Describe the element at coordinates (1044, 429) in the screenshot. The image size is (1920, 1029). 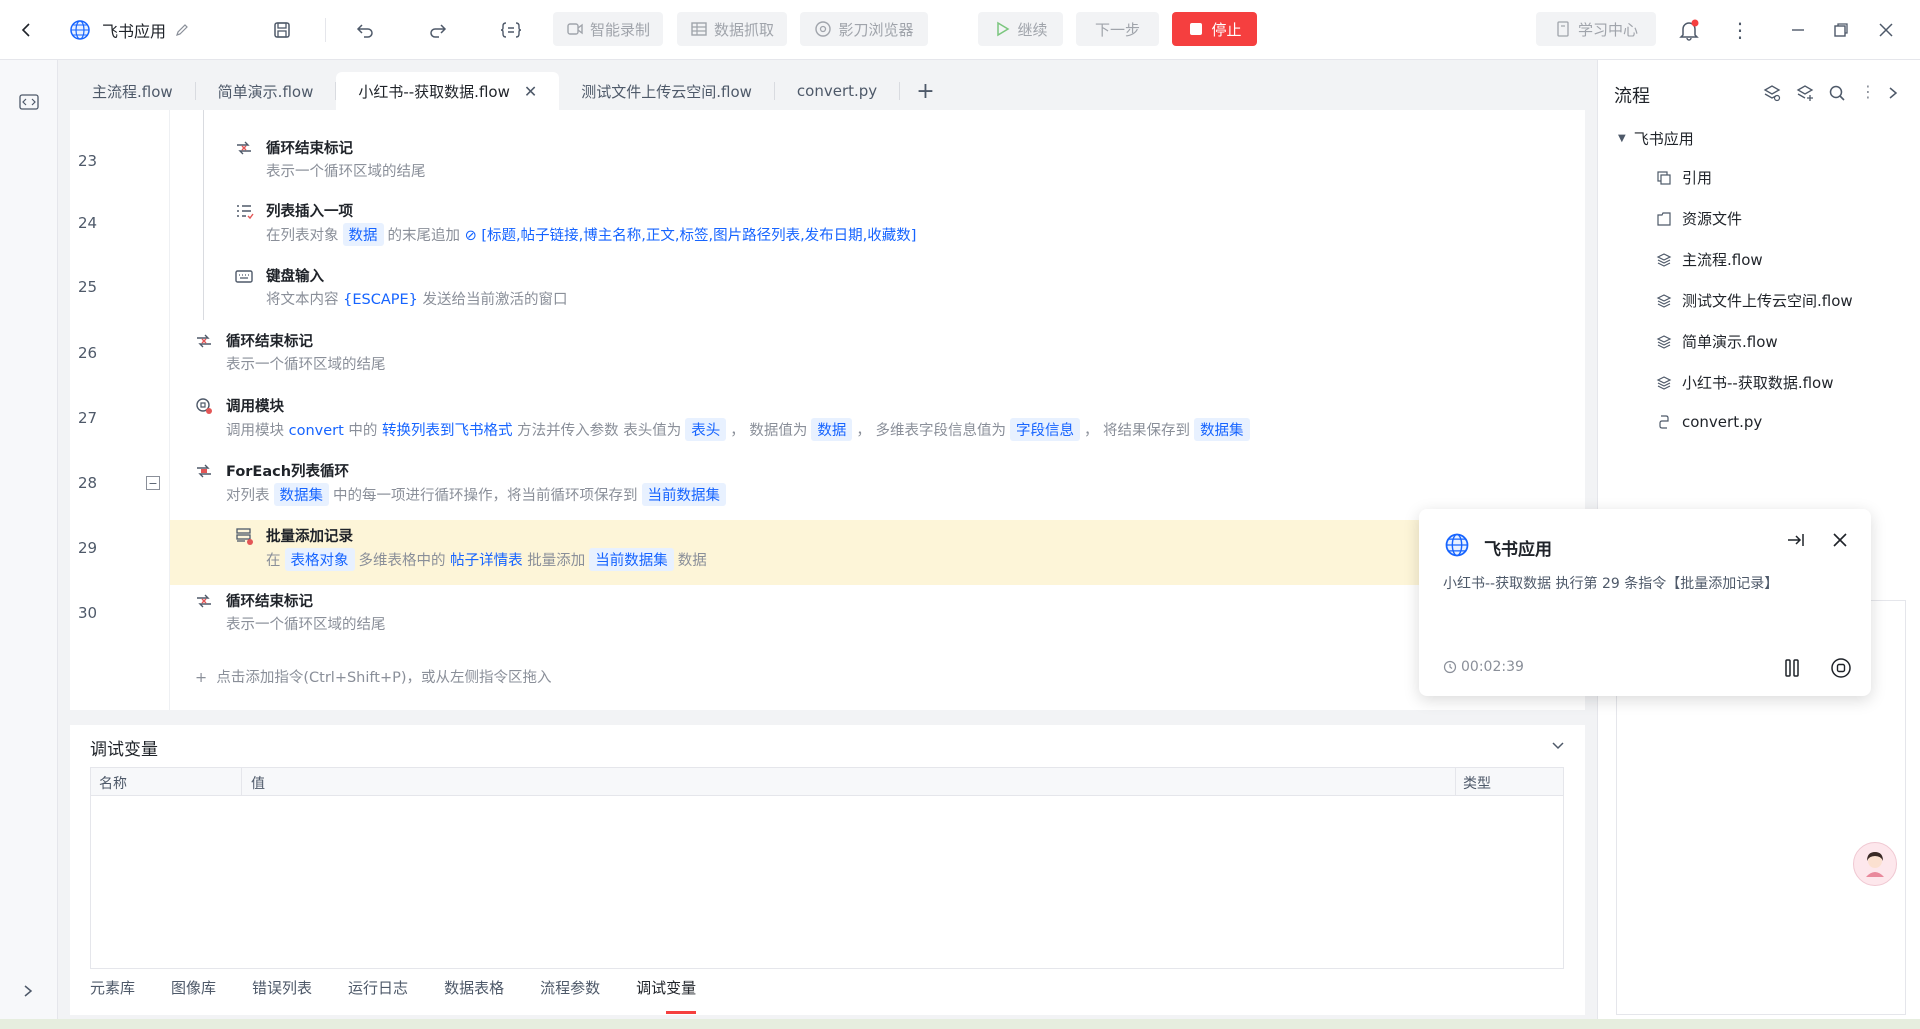
I see `variable-tag: 字段信息` at that location.